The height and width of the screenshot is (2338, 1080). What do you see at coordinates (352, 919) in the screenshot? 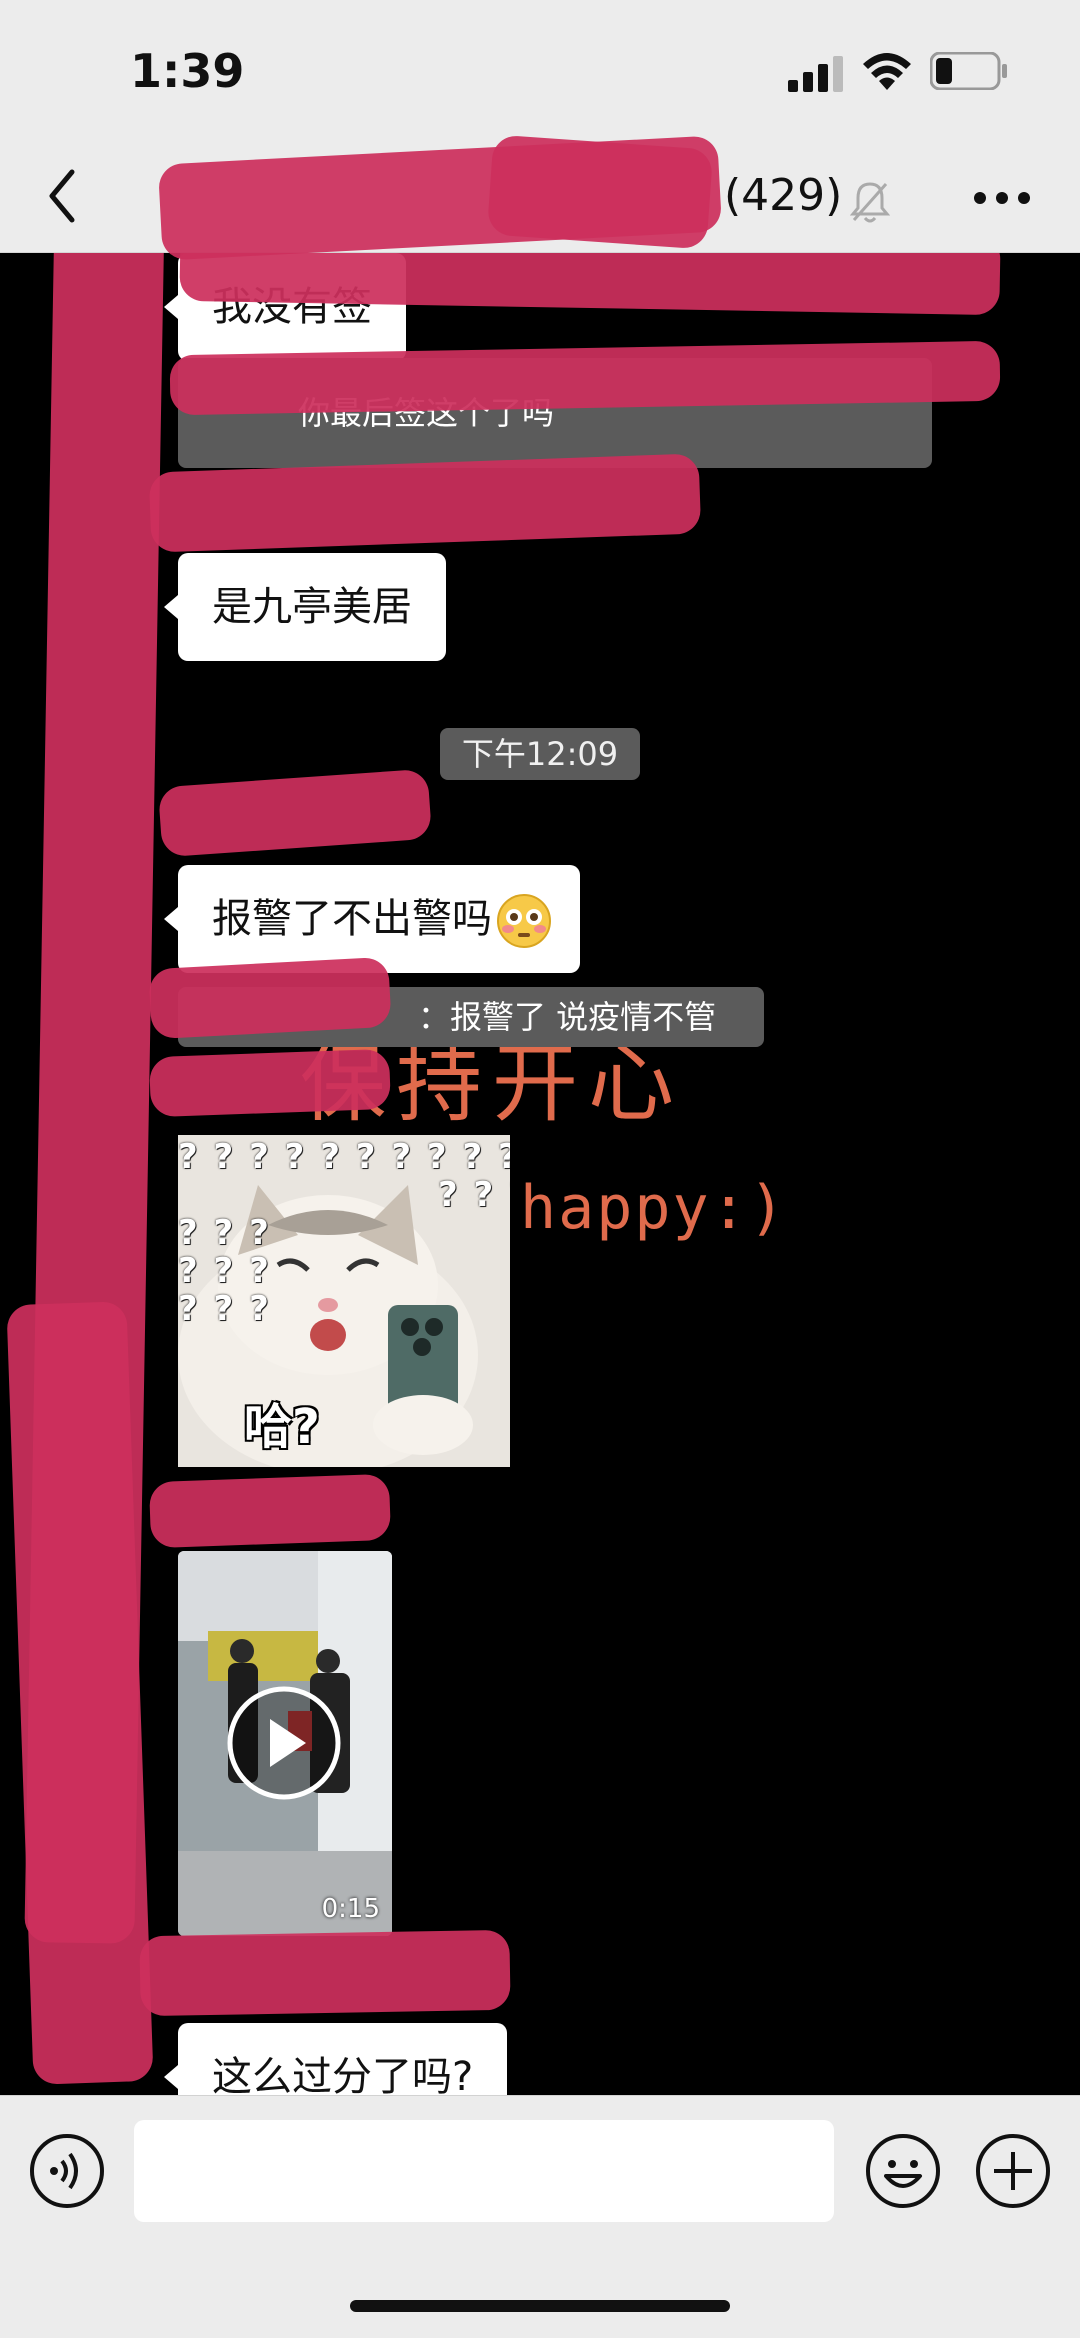
I see `message-text-3: 报警了不出警吗` at bounding box center [352, 919].